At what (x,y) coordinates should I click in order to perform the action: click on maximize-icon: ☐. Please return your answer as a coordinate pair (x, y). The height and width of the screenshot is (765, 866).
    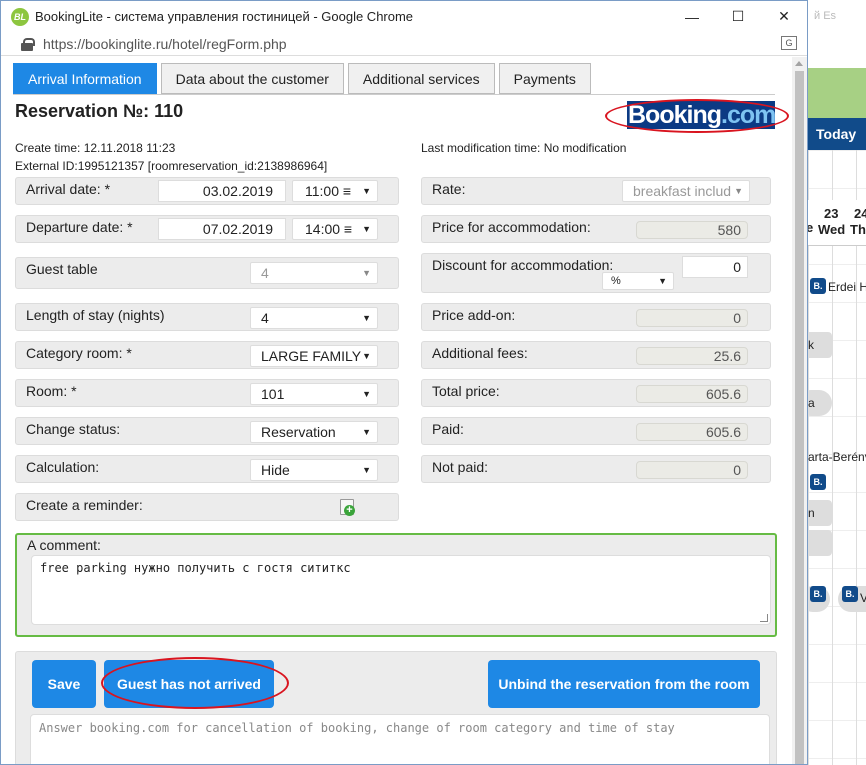
    Looking at the image, I should click on (738, 16).